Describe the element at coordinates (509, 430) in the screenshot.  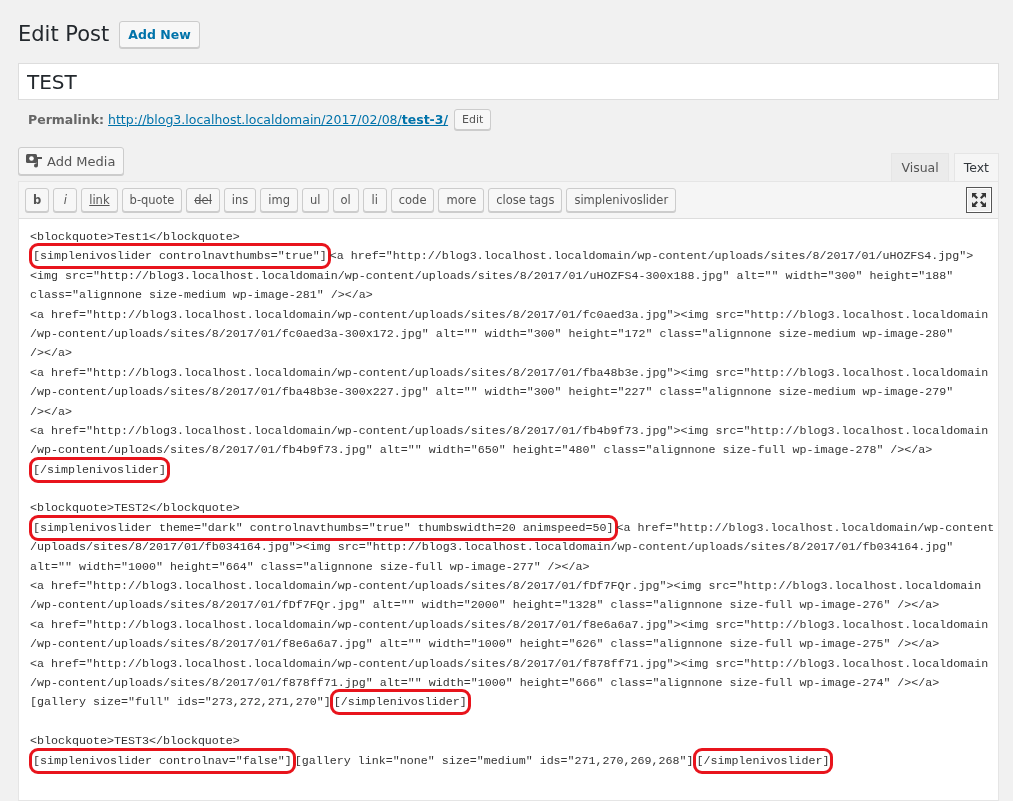
I see `code-text: <a href="http://blog3.localhost.localdomain/wp-content/uploads/sites/8/2017/01/fb4b9f73.jpg"><img src="http://blog3.localhost.localdomain` at that location.